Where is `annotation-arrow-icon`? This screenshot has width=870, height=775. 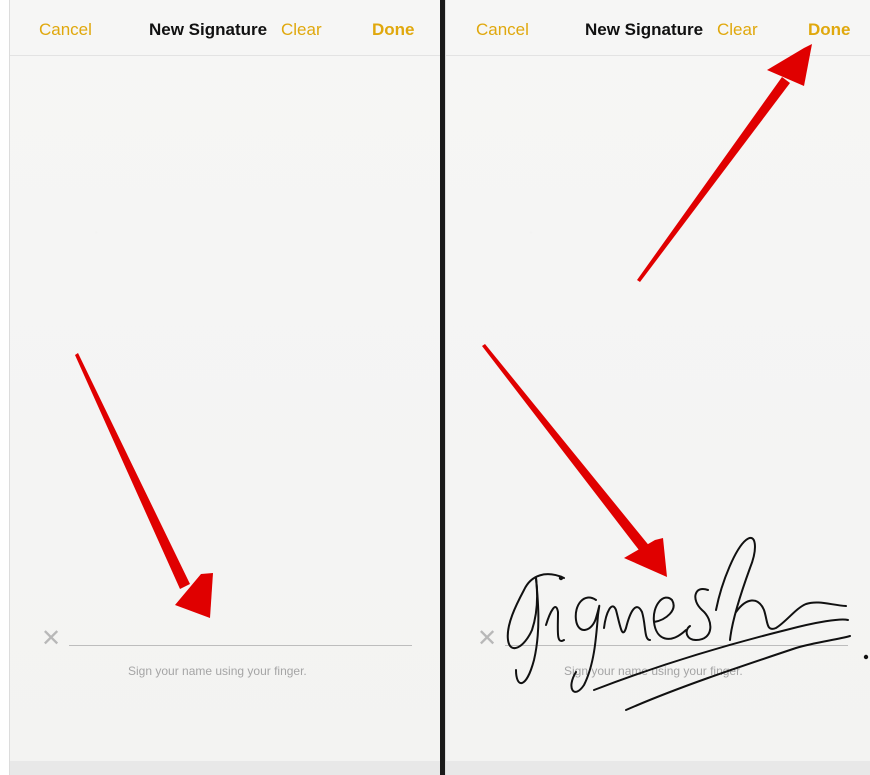 annotation-arrow-icon is located at coordinates (144, 485).